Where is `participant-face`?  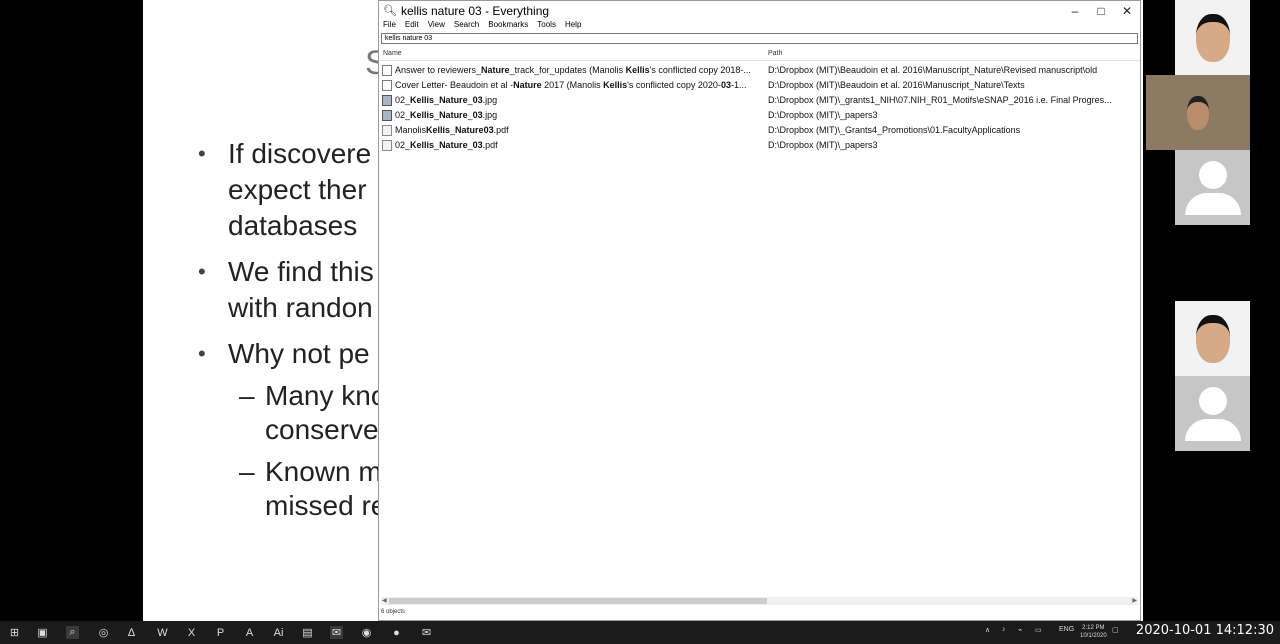
participant-face is located at coordinates (1198, 112).